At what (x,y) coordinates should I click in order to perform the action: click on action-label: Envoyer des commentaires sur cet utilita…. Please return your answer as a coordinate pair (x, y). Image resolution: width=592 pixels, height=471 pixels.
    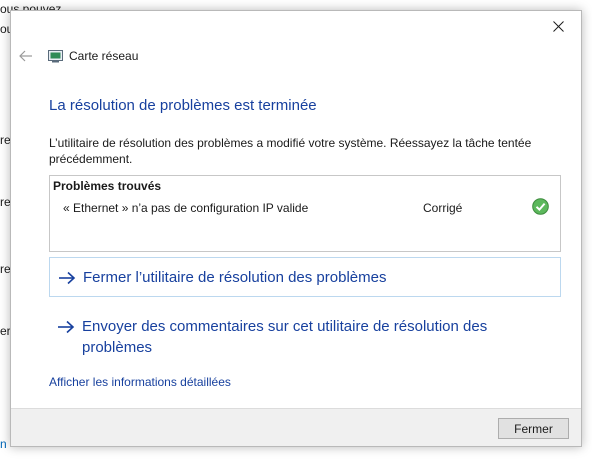
    Looking at the image, I should click on (285, 337).